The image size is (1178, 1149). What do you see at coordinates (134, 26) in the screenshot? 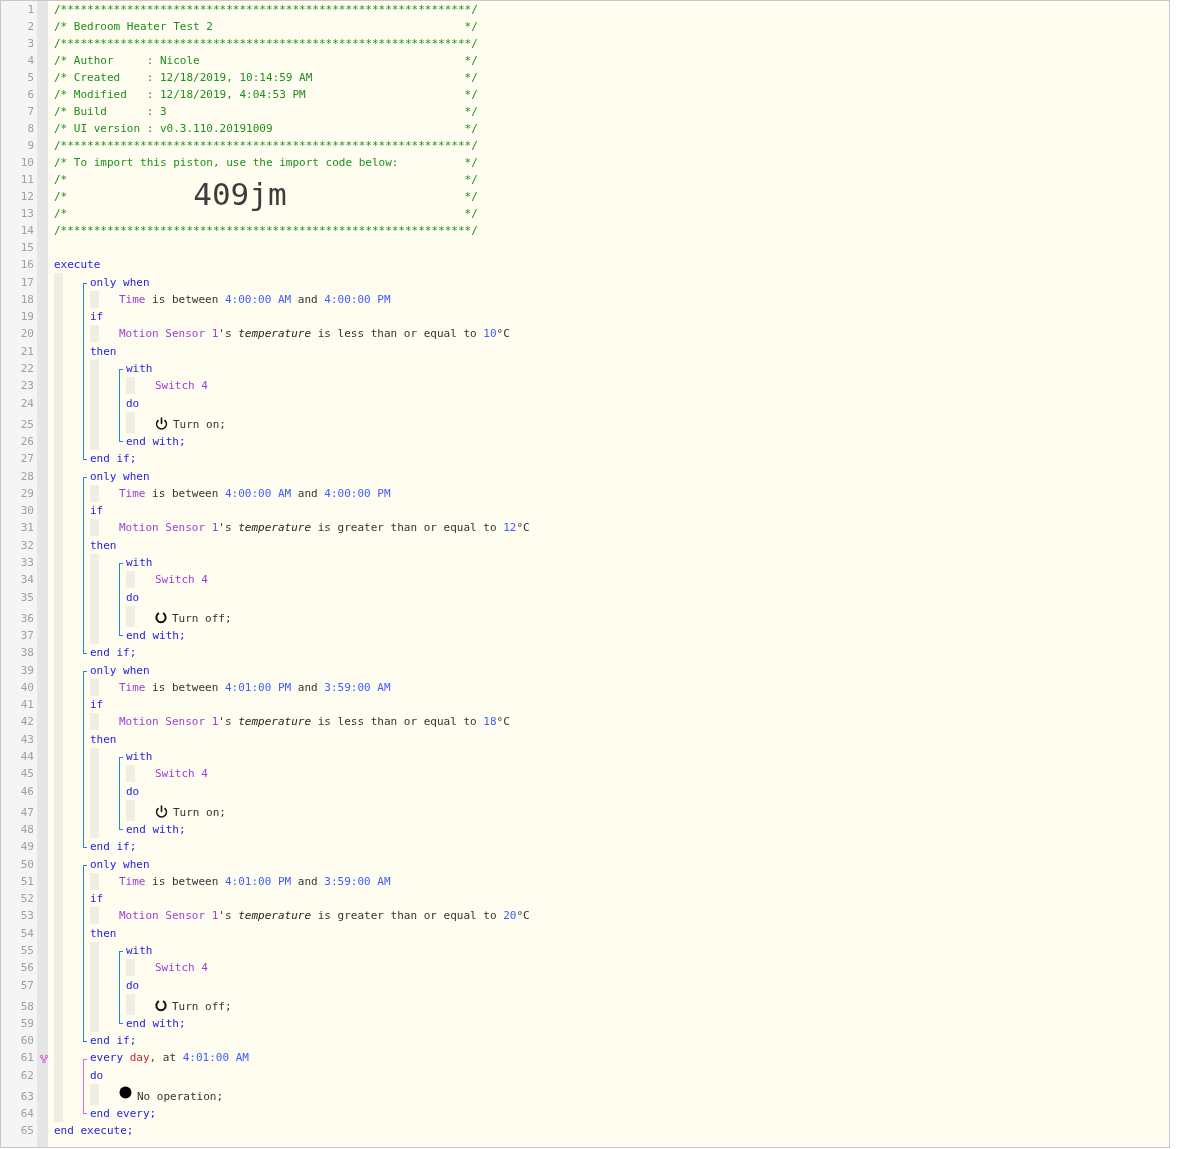
I see `comment-line: /* Bedroom Heater Test 2` at bounding box center [134, 26].